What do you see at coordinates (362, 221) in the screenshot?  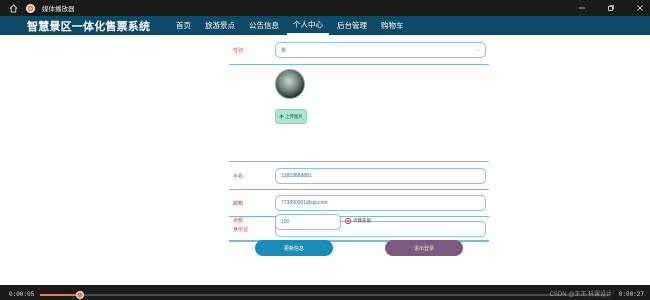 I see `recharge-label: 点我充值` at bounding box center [362, 221].